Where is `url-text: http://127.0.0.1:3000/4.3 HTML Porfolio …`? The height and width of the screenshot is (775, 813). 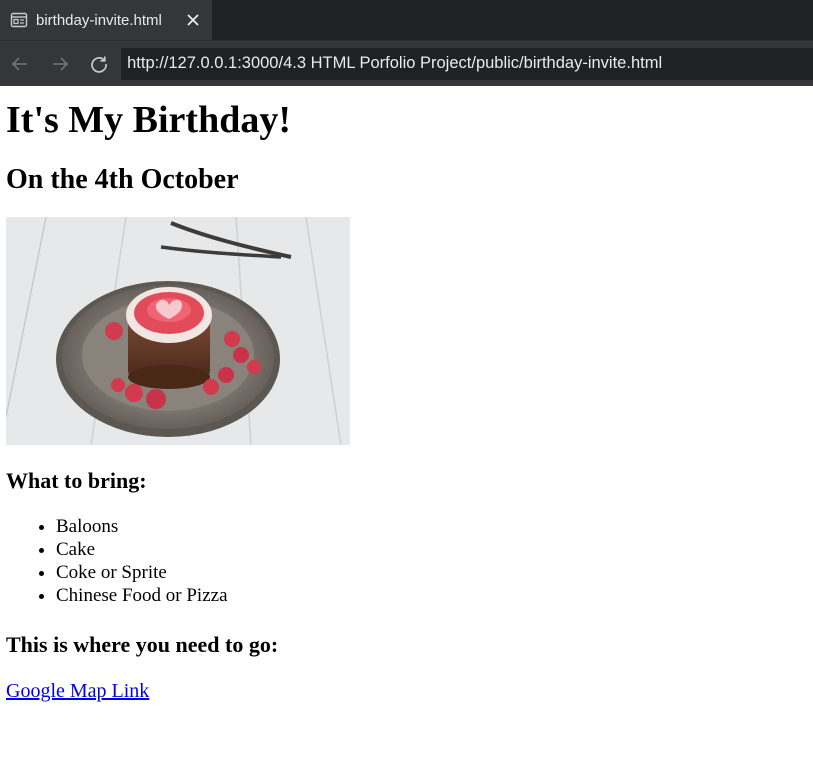 url-text: http://127.0.0.1:3000/4.3 HTML Porfolio … is located at coordinates (395, 63).